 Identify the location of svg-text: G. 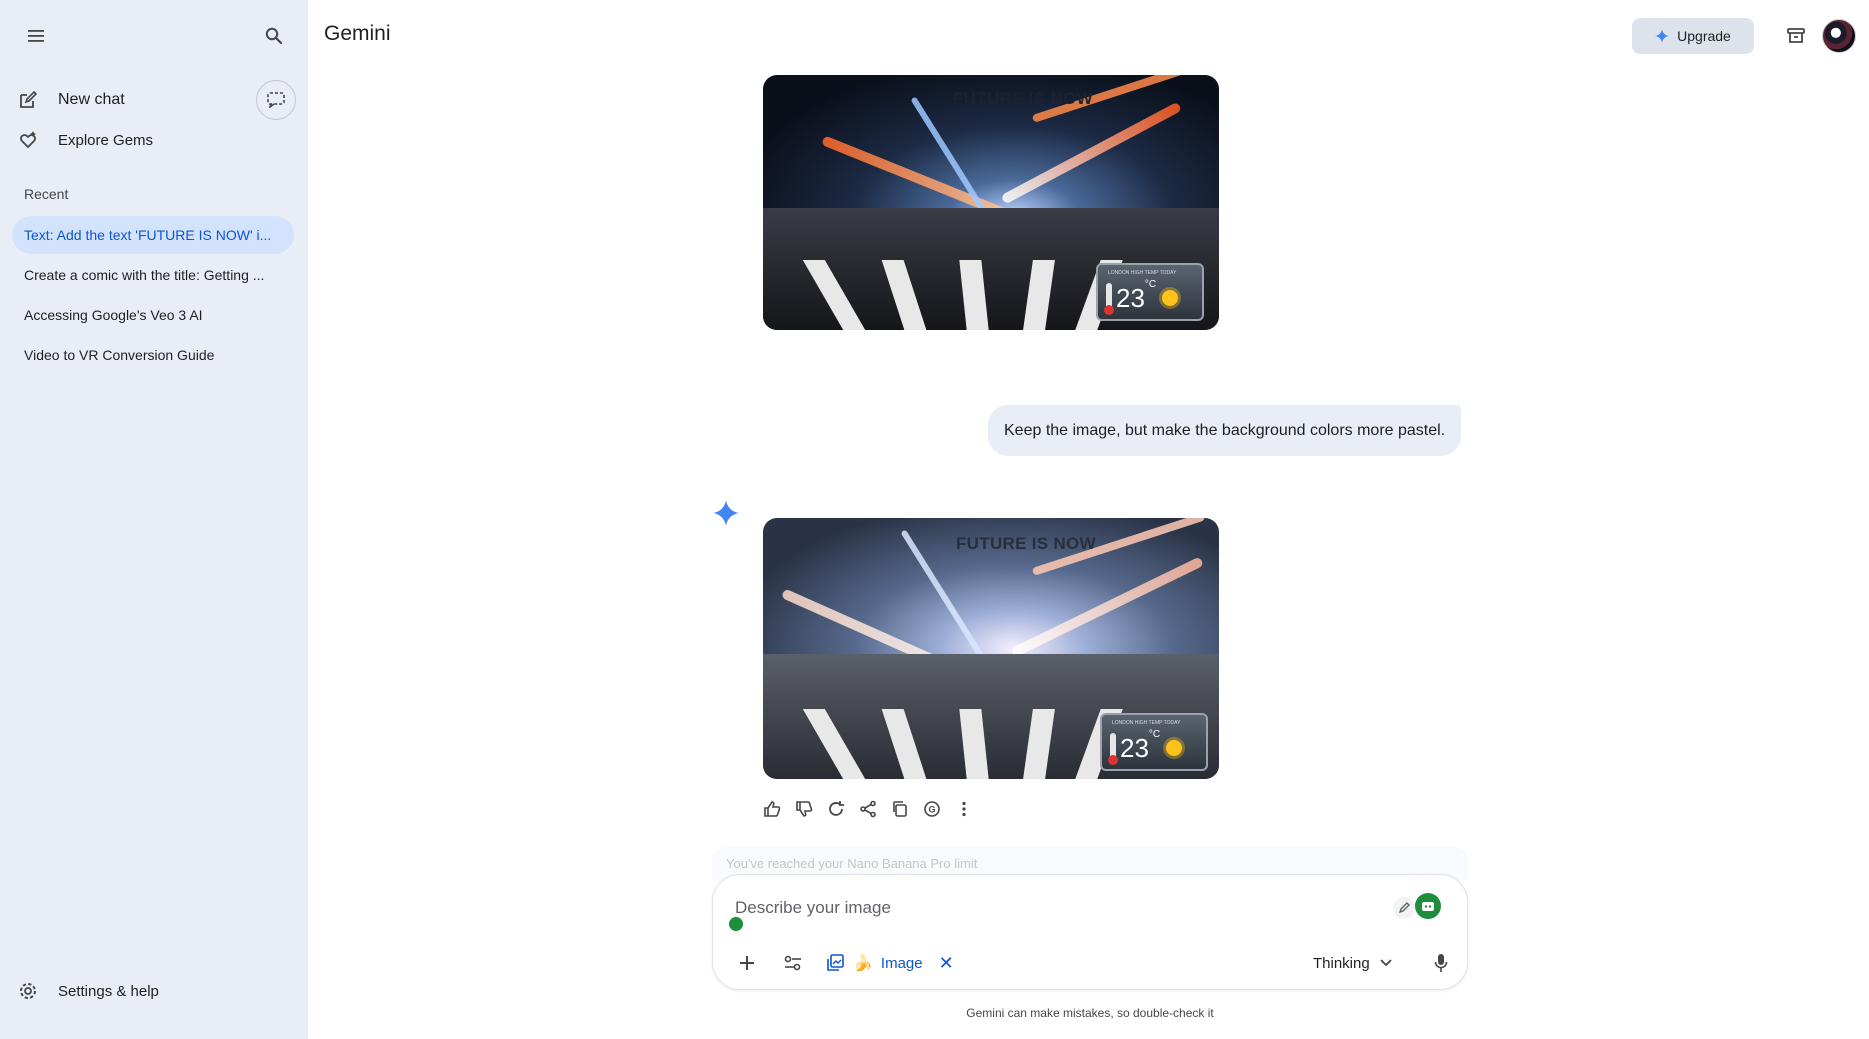
(931, 810).